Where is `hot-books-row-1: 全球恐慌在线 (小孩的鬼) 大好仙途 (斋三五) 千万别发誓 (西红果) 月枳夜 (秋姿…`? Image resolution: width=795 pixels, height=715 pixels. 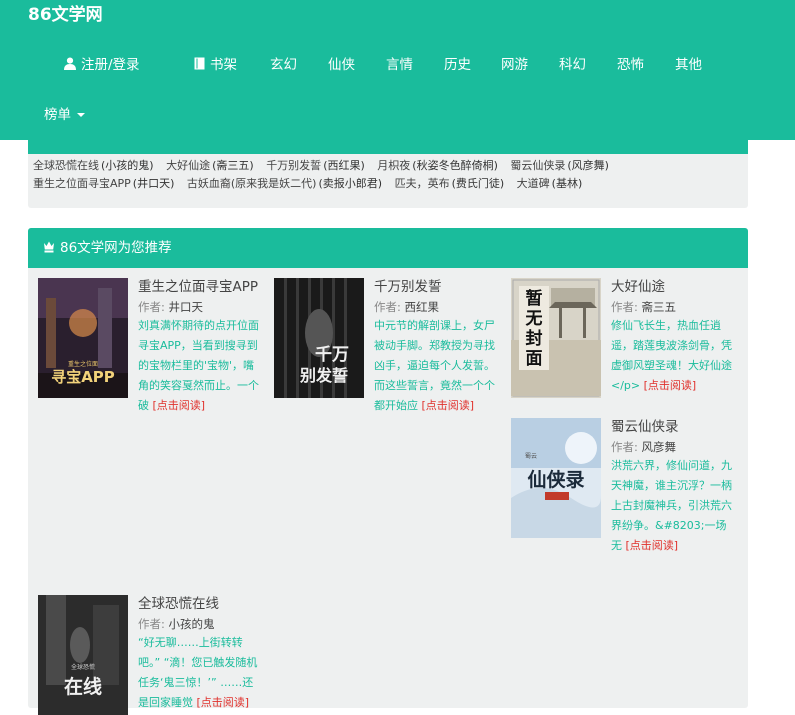
hot-books-row-1: 全球恐慌在线 (小孩的鬼) 大好仙途 (斋三五) 千万别发誓 (西红果) 月枳夜 (秋姿… is located at coordinates (325, 166).